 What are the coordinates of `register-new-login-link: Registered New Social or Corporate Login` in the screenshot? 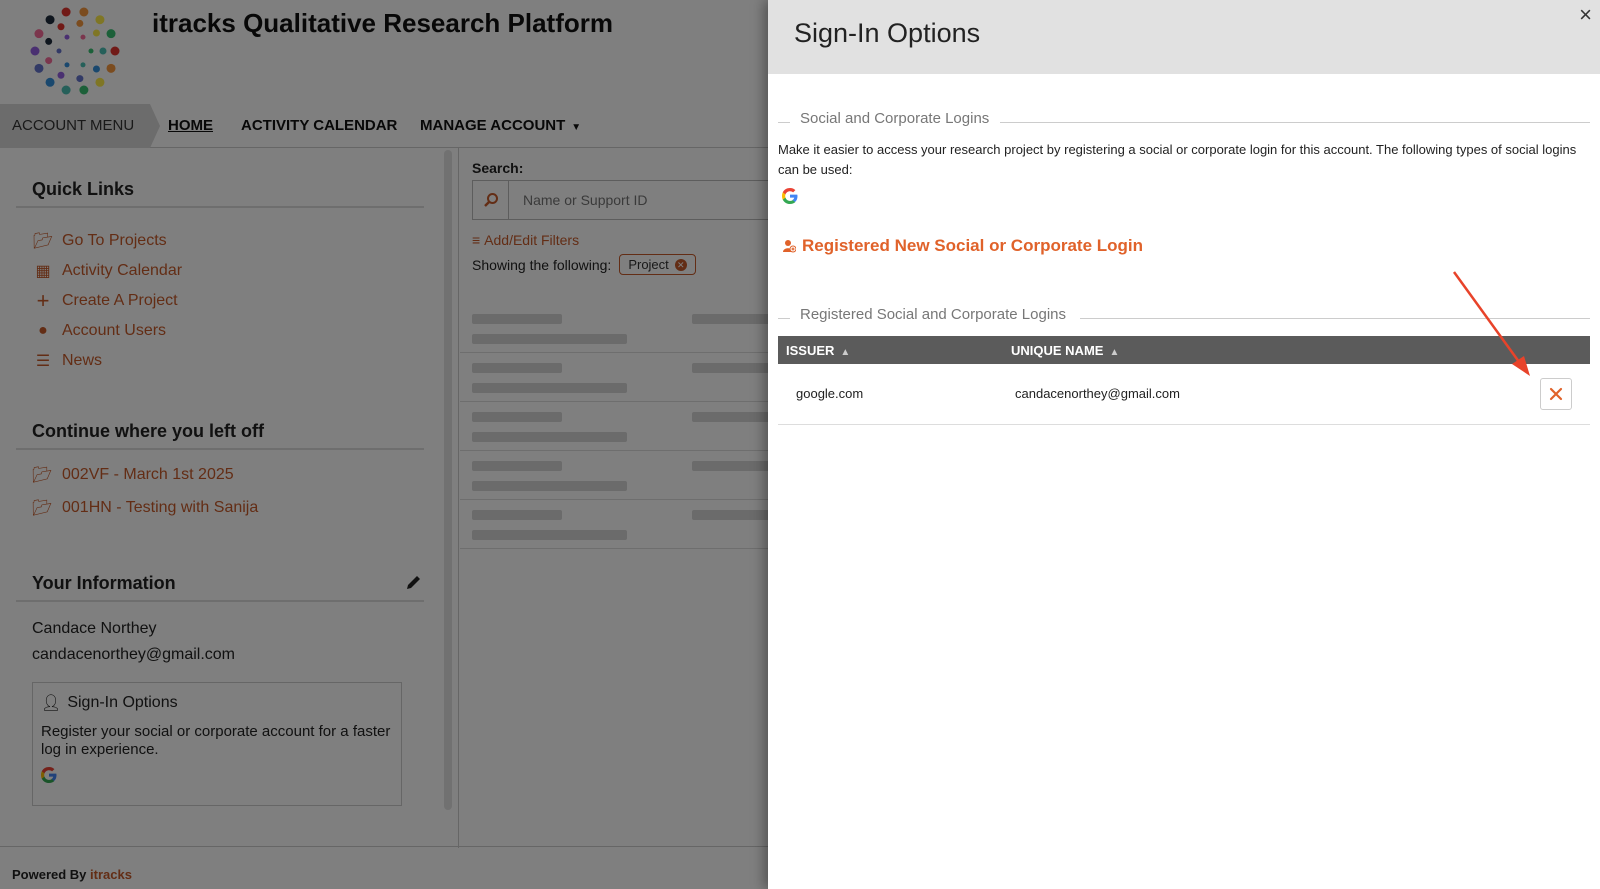 It's located at (962, 246).